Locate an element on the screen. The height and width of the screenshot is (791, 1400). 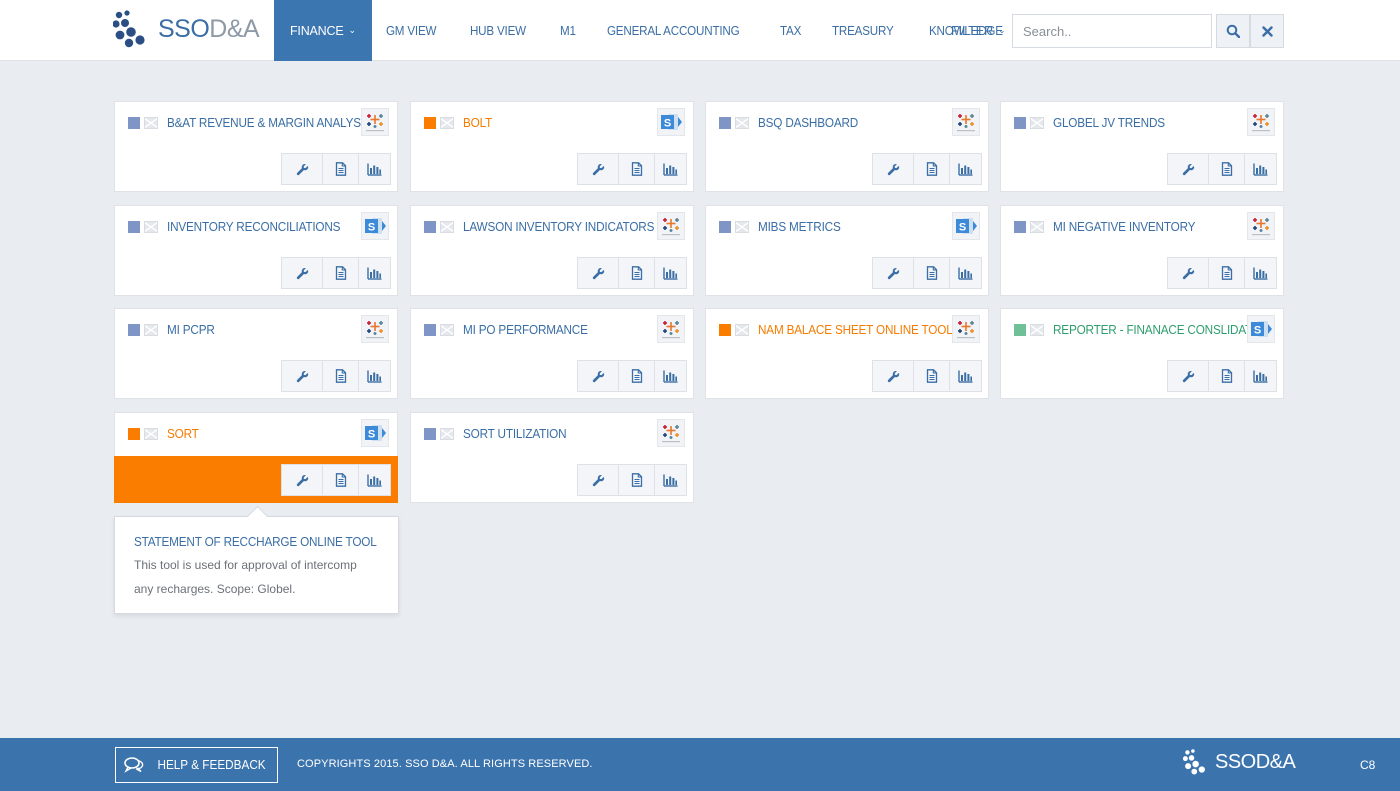
nav-finance: FINANCE ⌄ is located at coordinates (323, 30).